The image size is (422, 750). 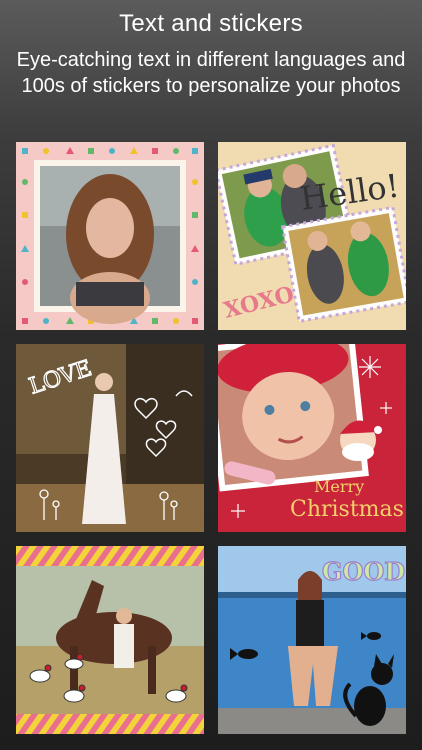 I want to click on sample-photo-good-seaside: GOOD, so click(x=312, y=640).